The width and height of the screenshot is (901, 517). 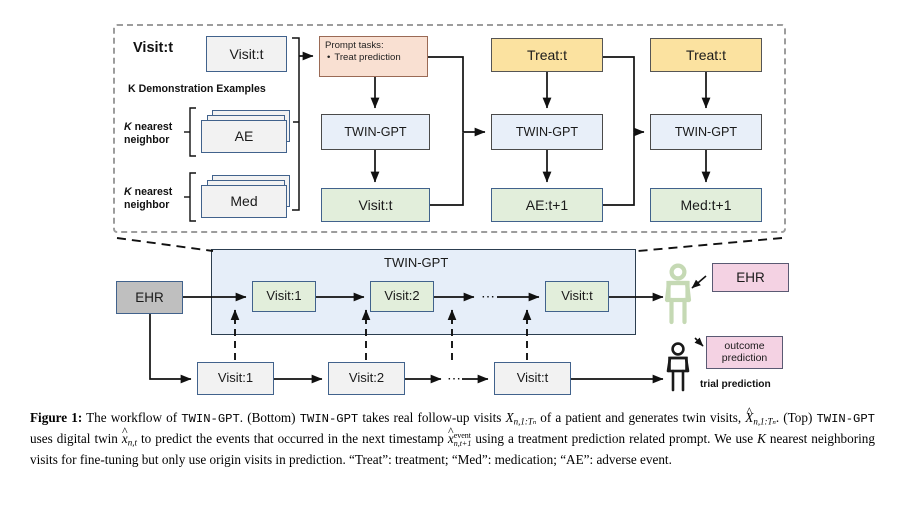 What do you see at coordinates (244, 136) in the screenshot?
I see `ae-stack-card-front: AE` at bounding box center [244, 136].